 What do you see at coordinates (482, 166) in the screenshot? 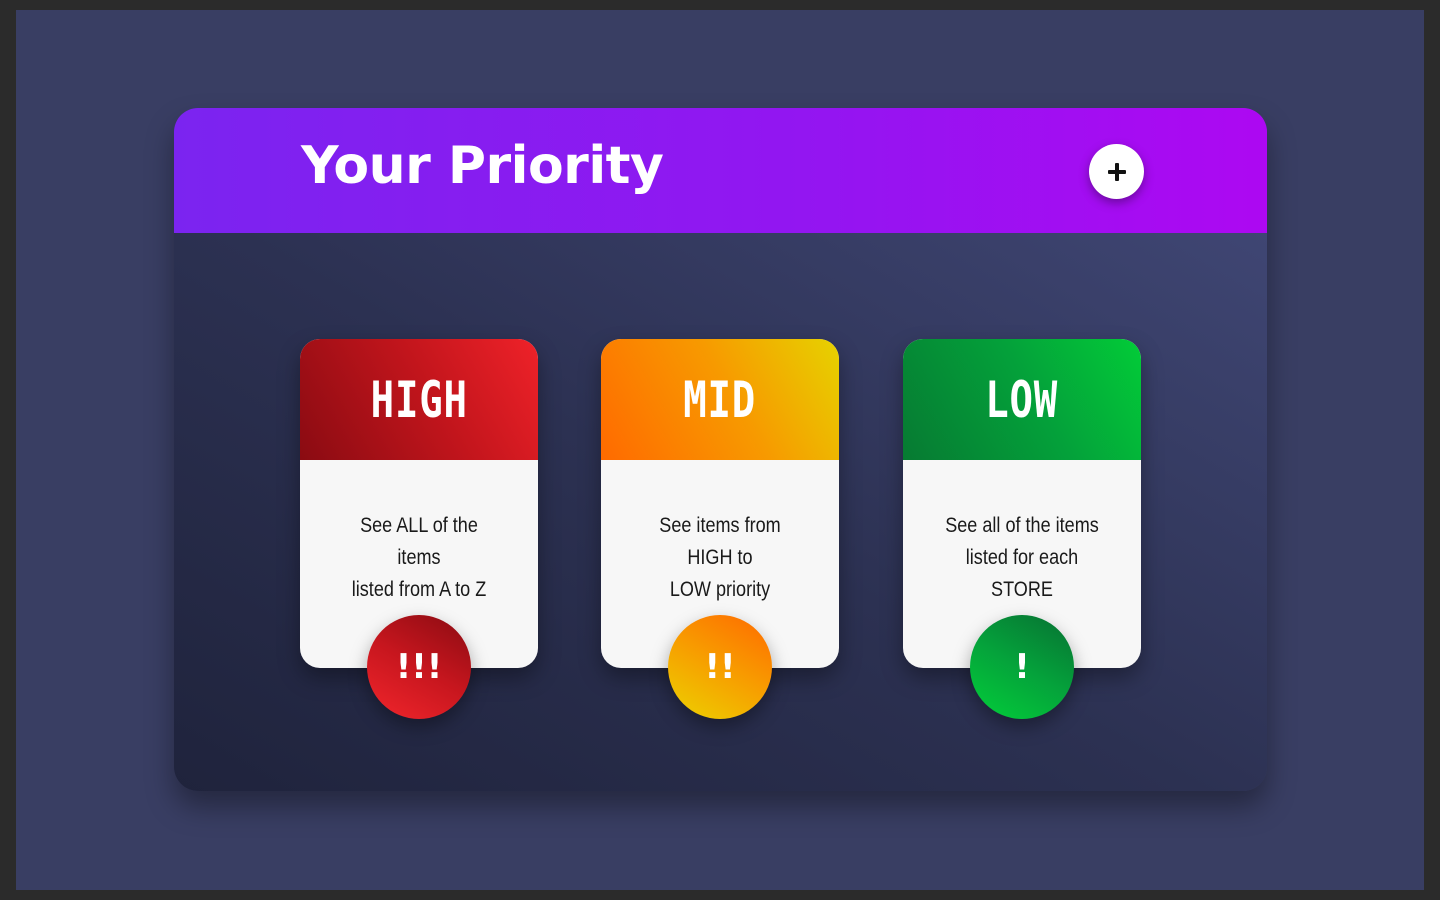
I see `page-title: Your Priority` at bounding box center [482, 166].